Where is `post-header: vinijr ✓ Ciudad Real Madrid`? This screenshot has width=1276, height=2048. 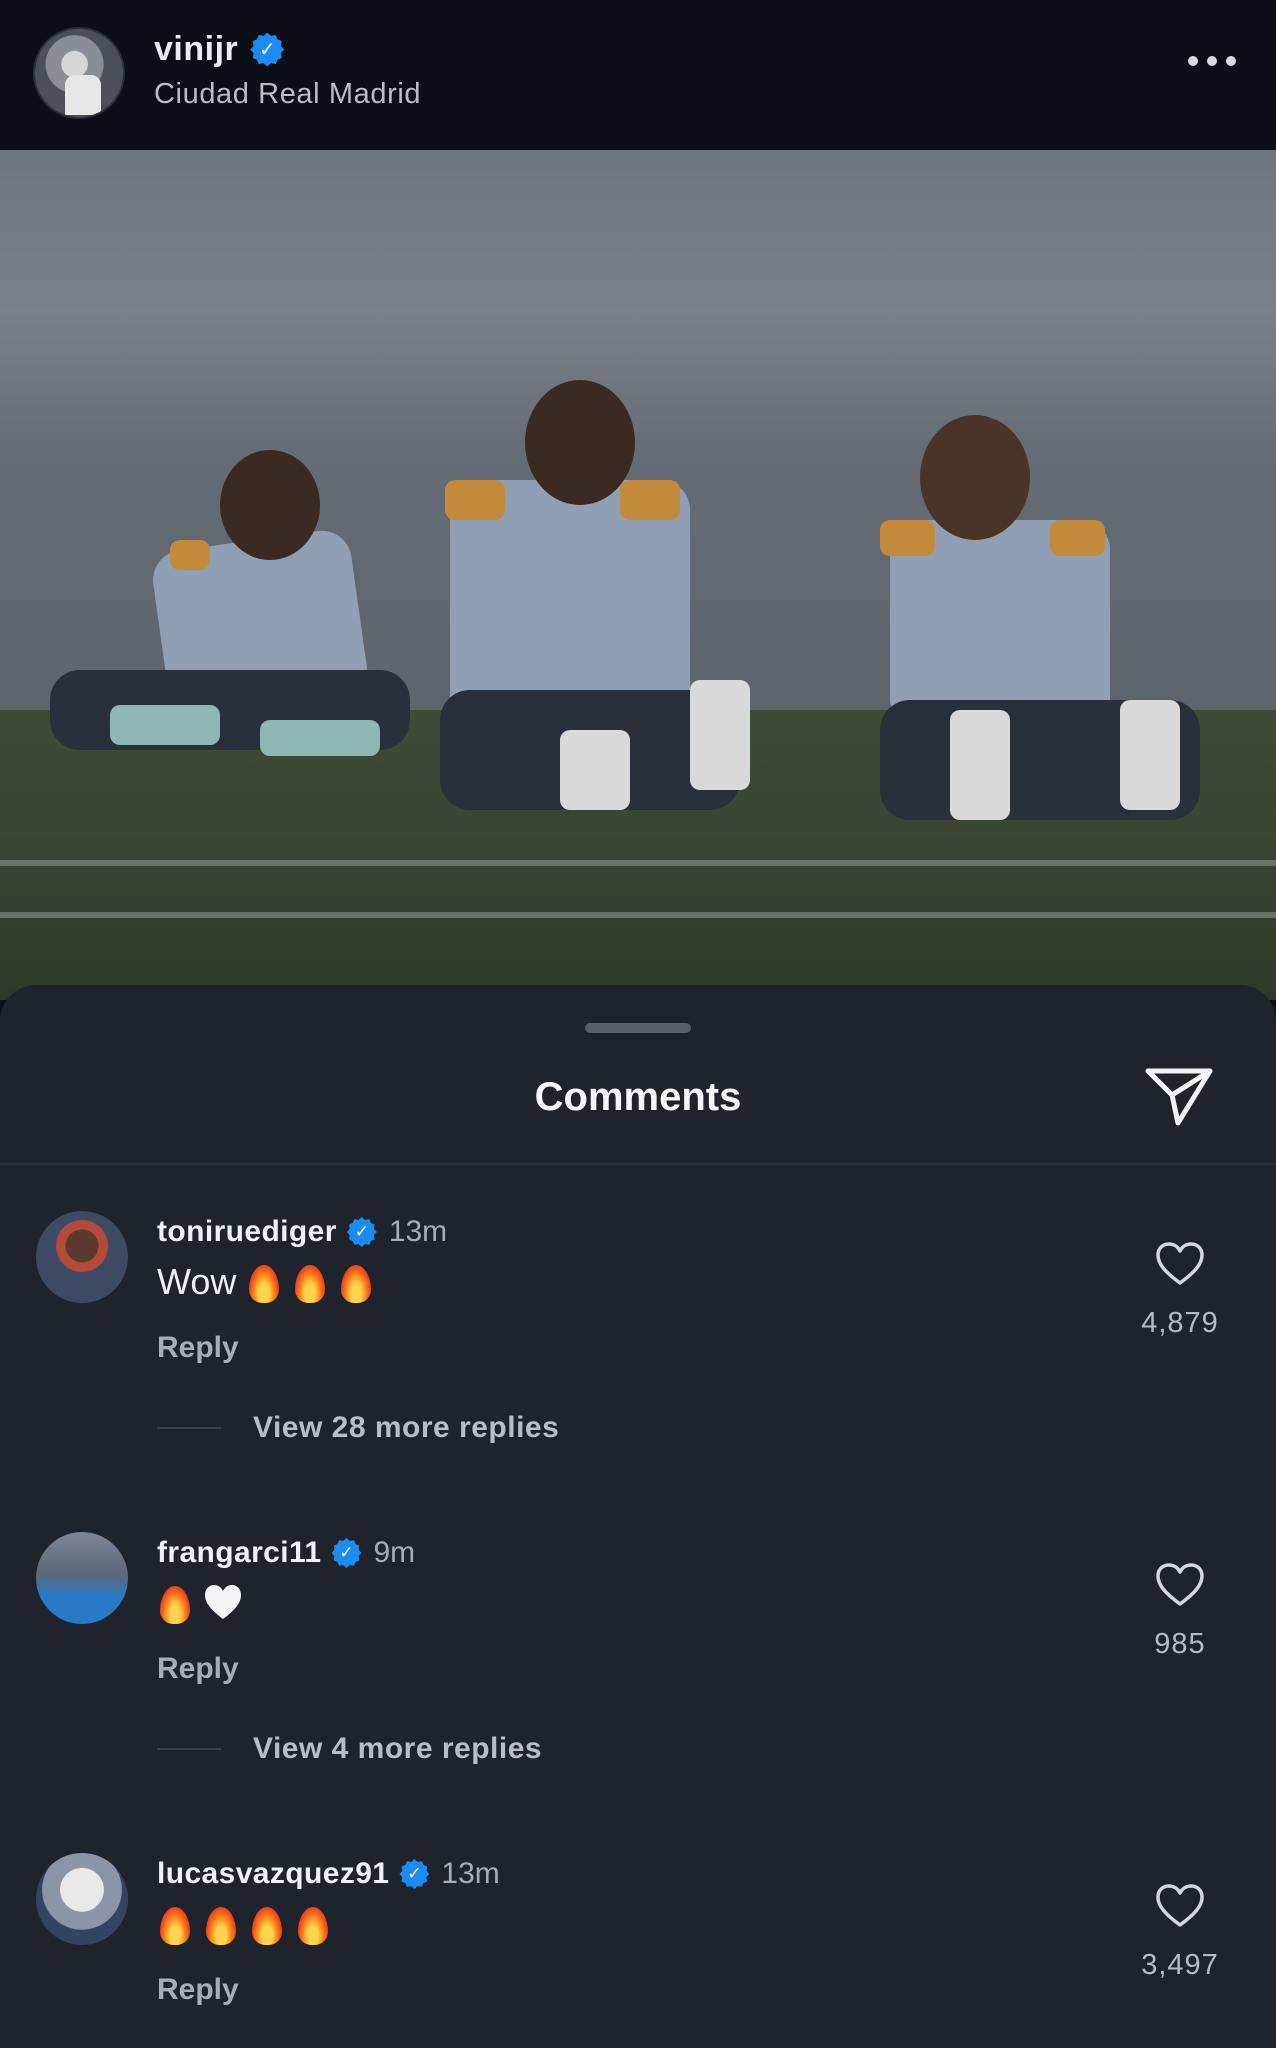 post-header: vinijr ✓ Ciudad Real Madrid is located at coordinates (638, 75).